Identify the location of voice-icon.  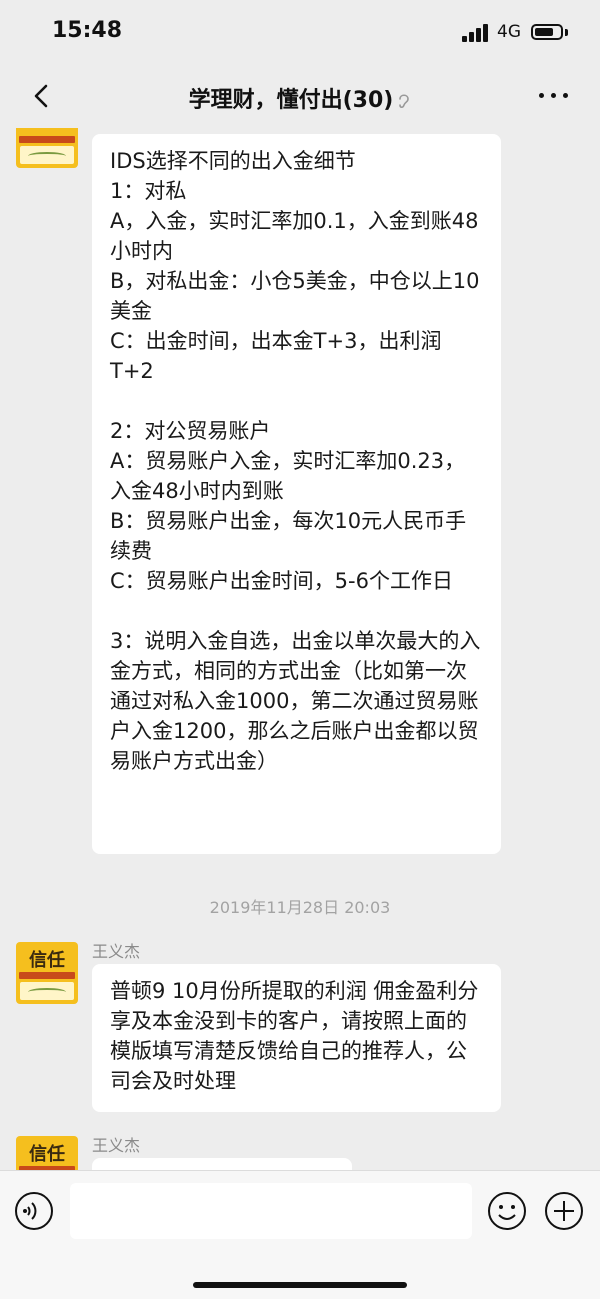
(34, 1211).